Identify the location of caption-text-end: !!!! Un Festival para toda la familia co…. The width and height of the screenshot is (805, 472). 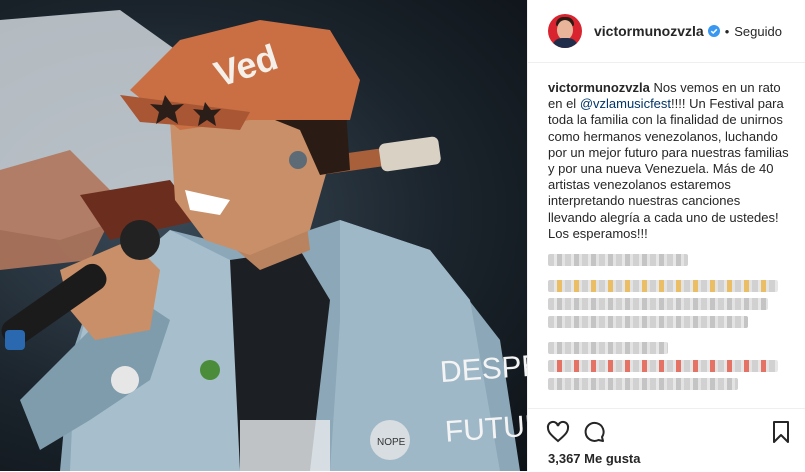
(668, 168).